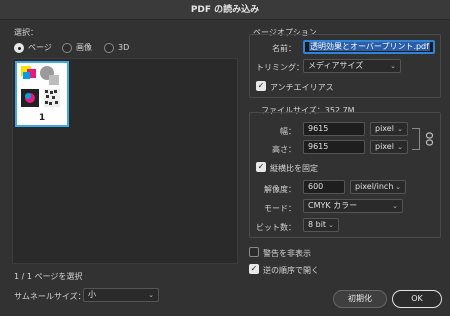 The image size is (450, 316). What do you see at coordinates (84, 47) in the screenshot?
I see `radio-image-label: 画像` at bounding box center [84, 47].